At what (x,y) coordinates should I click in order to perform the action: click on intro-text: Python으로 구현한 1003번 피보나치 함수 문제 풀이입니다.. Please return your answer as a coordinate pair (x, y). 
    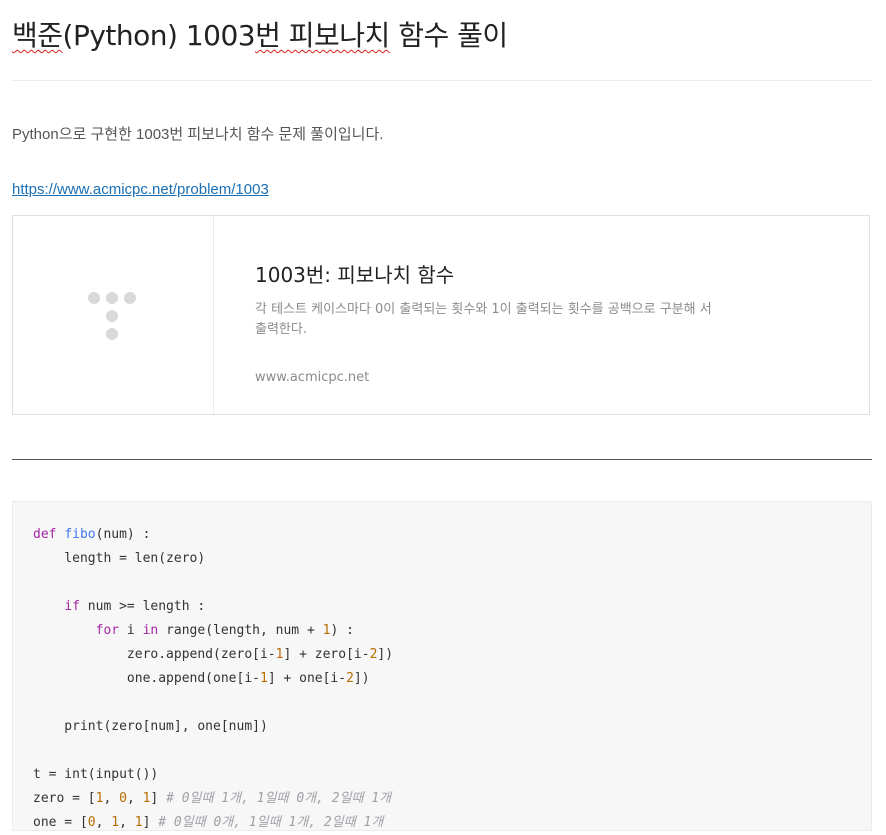
    Looking at the image, I should click on (198, 134).